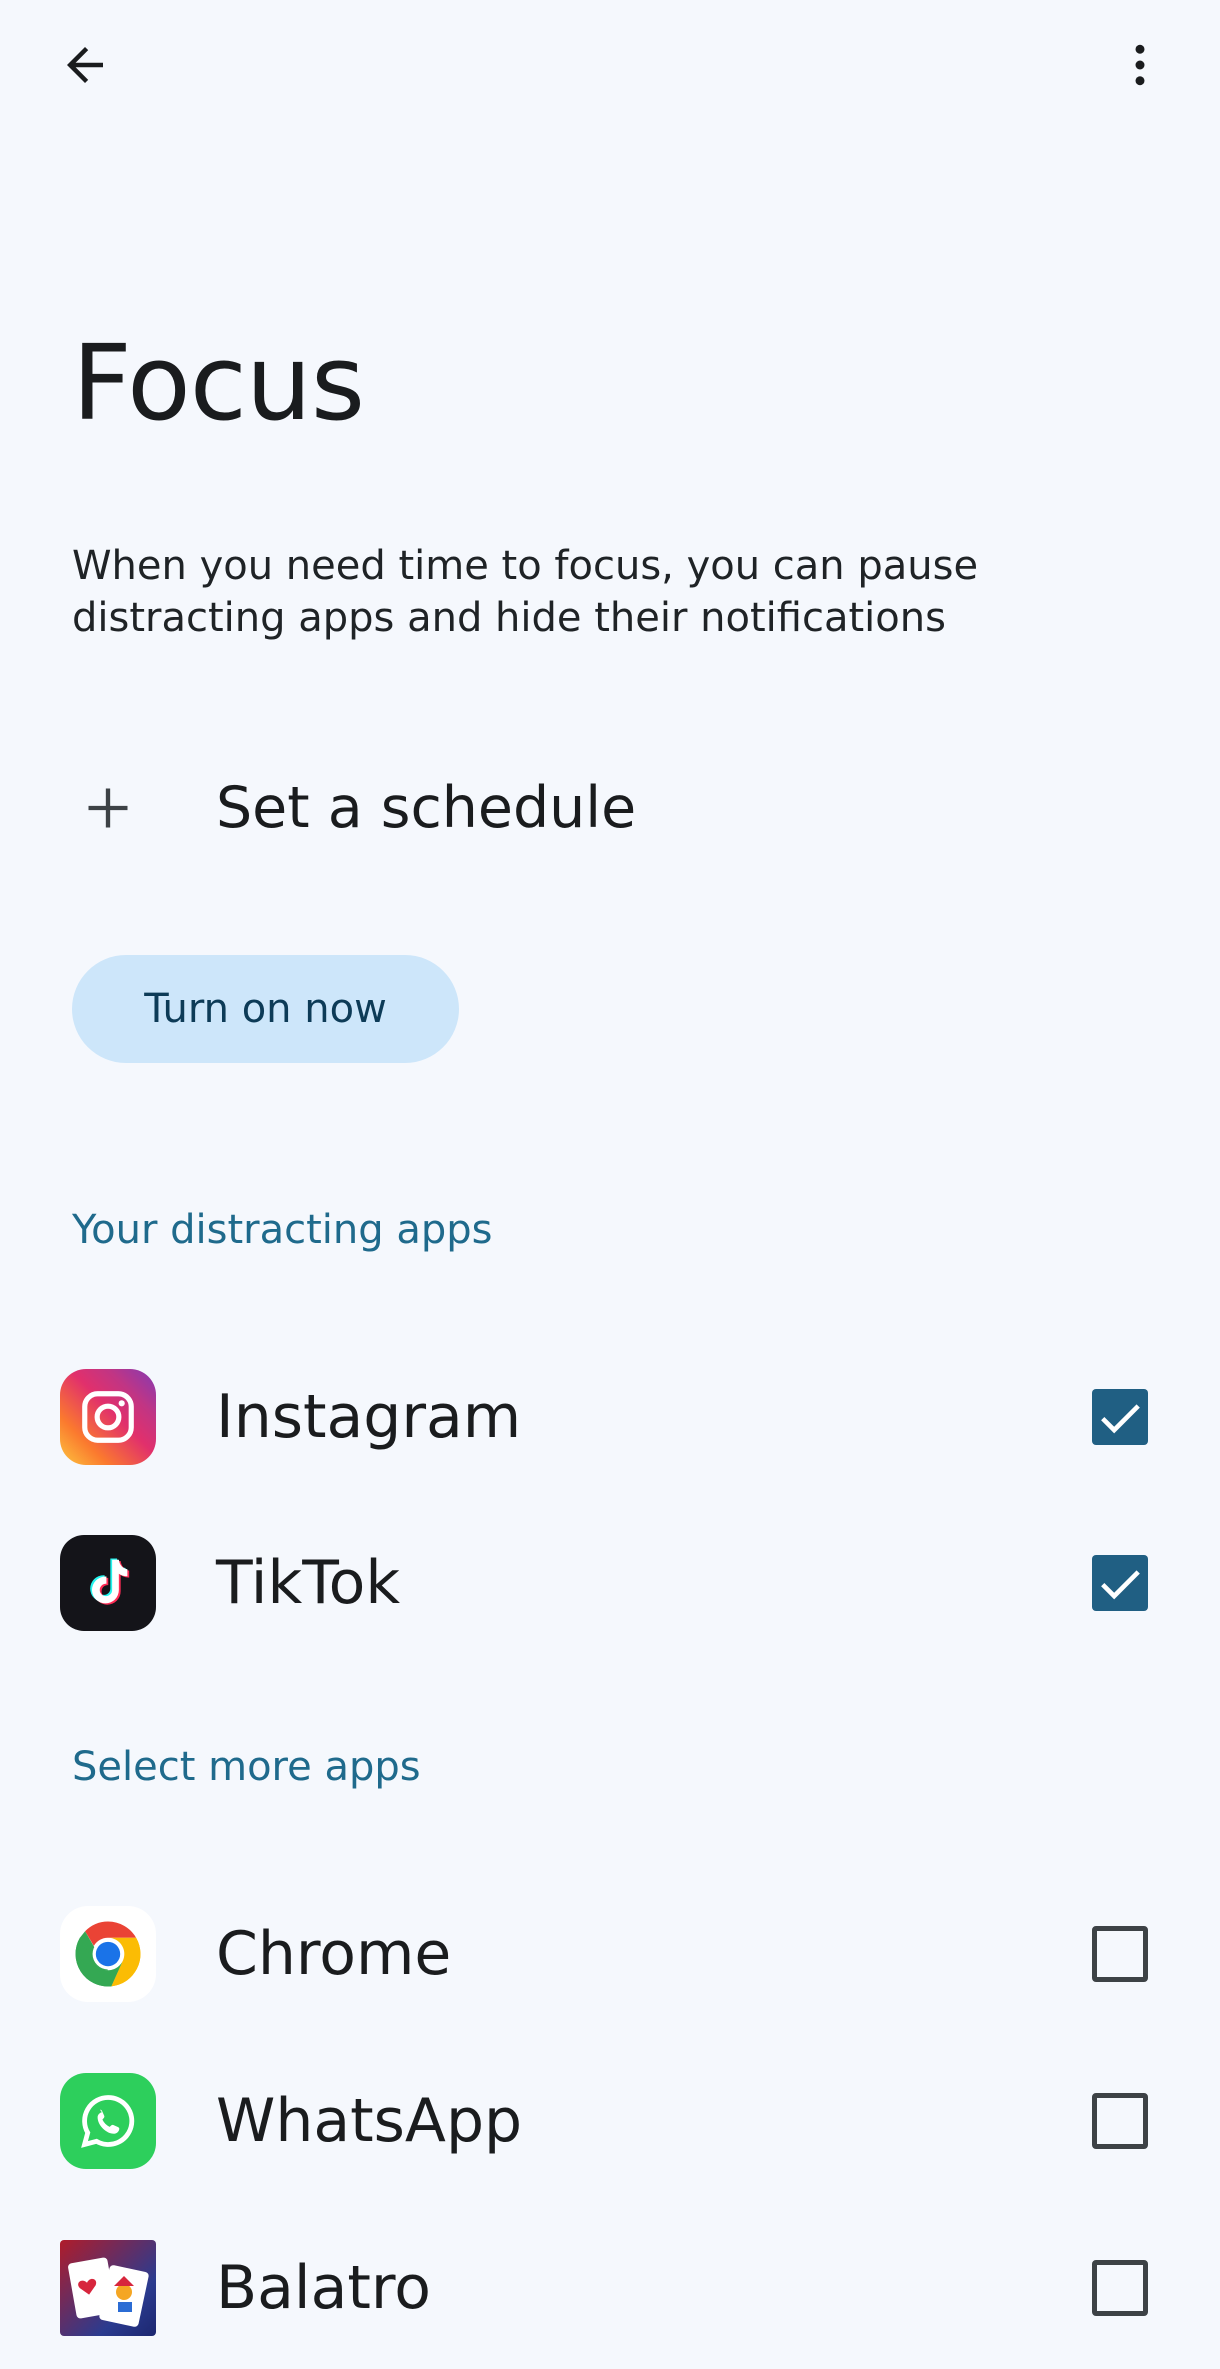 This screenshot has height=2369, width=1220. What do you see at coordinates (610, 2288) in the screenshot?
I see `app-row-balatro: Balatro` at bounding box center [610, 2288].